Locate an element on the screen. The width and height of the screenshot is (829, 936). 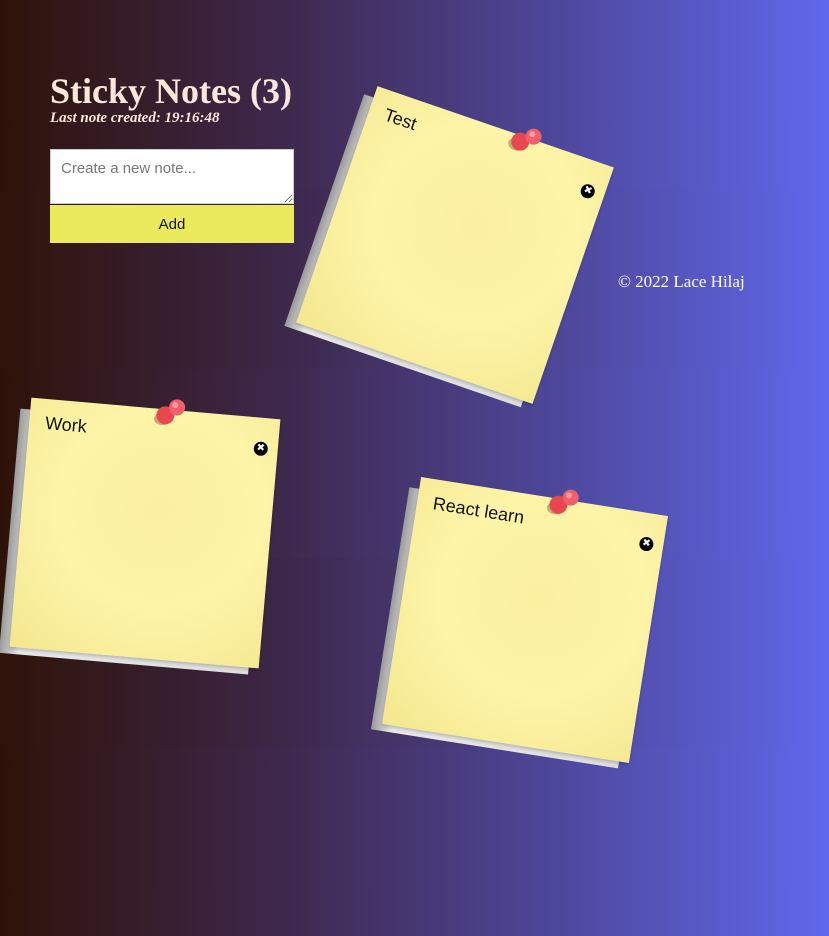
add-button: Add is located at coordinates (172, 224).